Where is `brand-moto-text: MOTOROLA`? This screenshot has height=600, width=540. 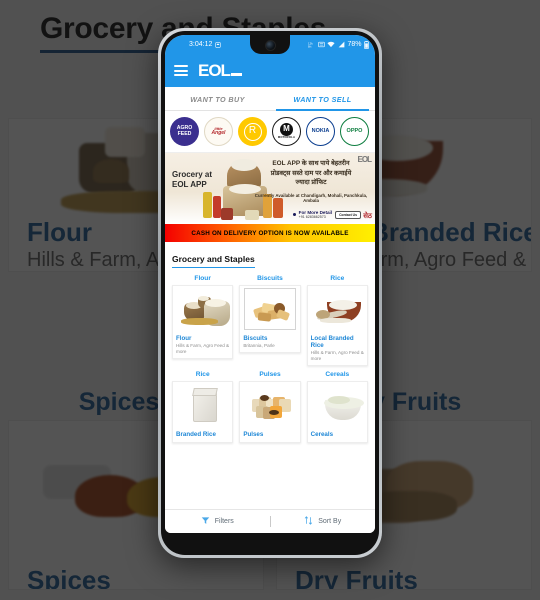 brand-moto-text: MOTOROLA is located at coordinates (286, 138).